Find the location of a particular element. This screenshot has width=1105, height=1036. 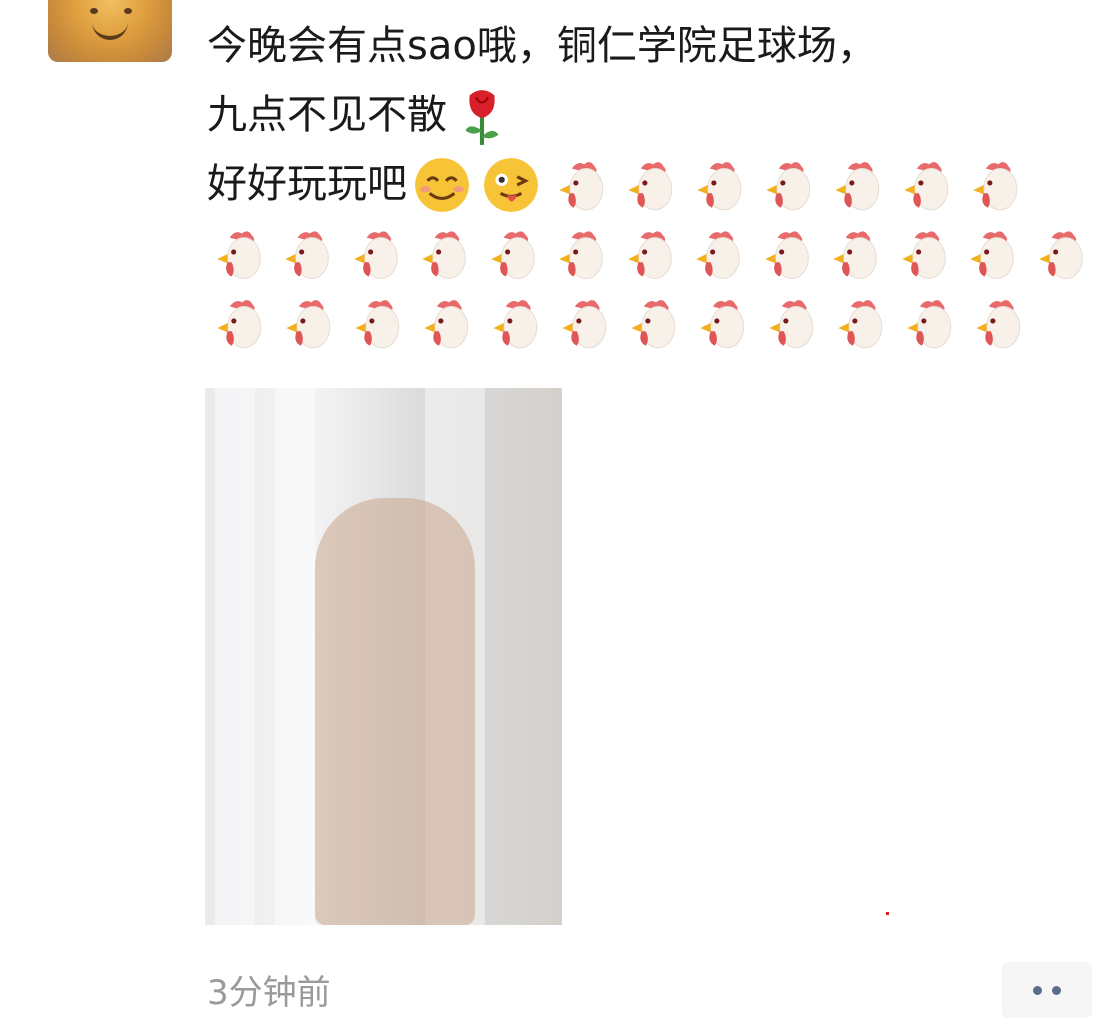

line-text: 好好玩玩吧 is located at coordinates (307, 184).